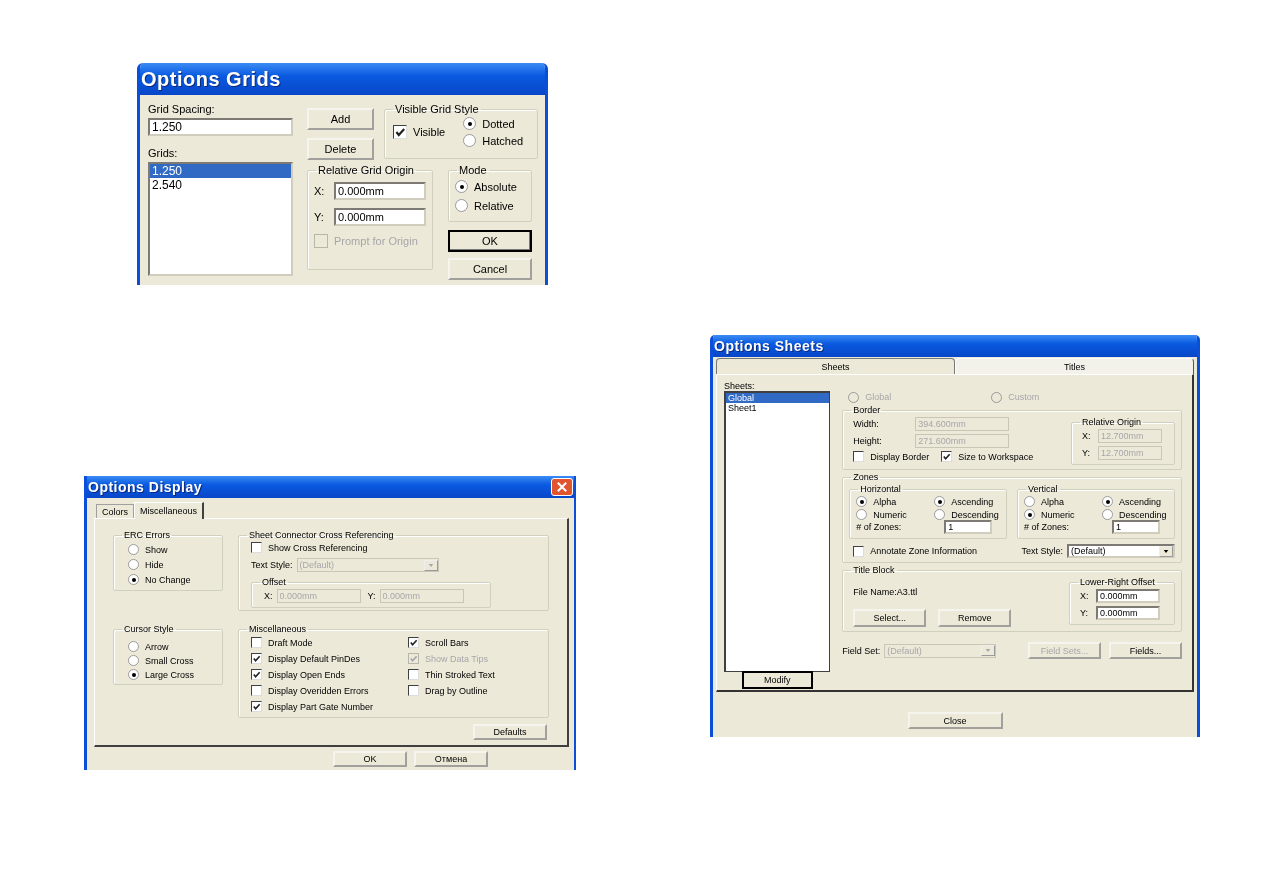 Image resolution: width=1263 pixels, height=893 pixels. I want to click on list-button: Add, so click(340, 119).